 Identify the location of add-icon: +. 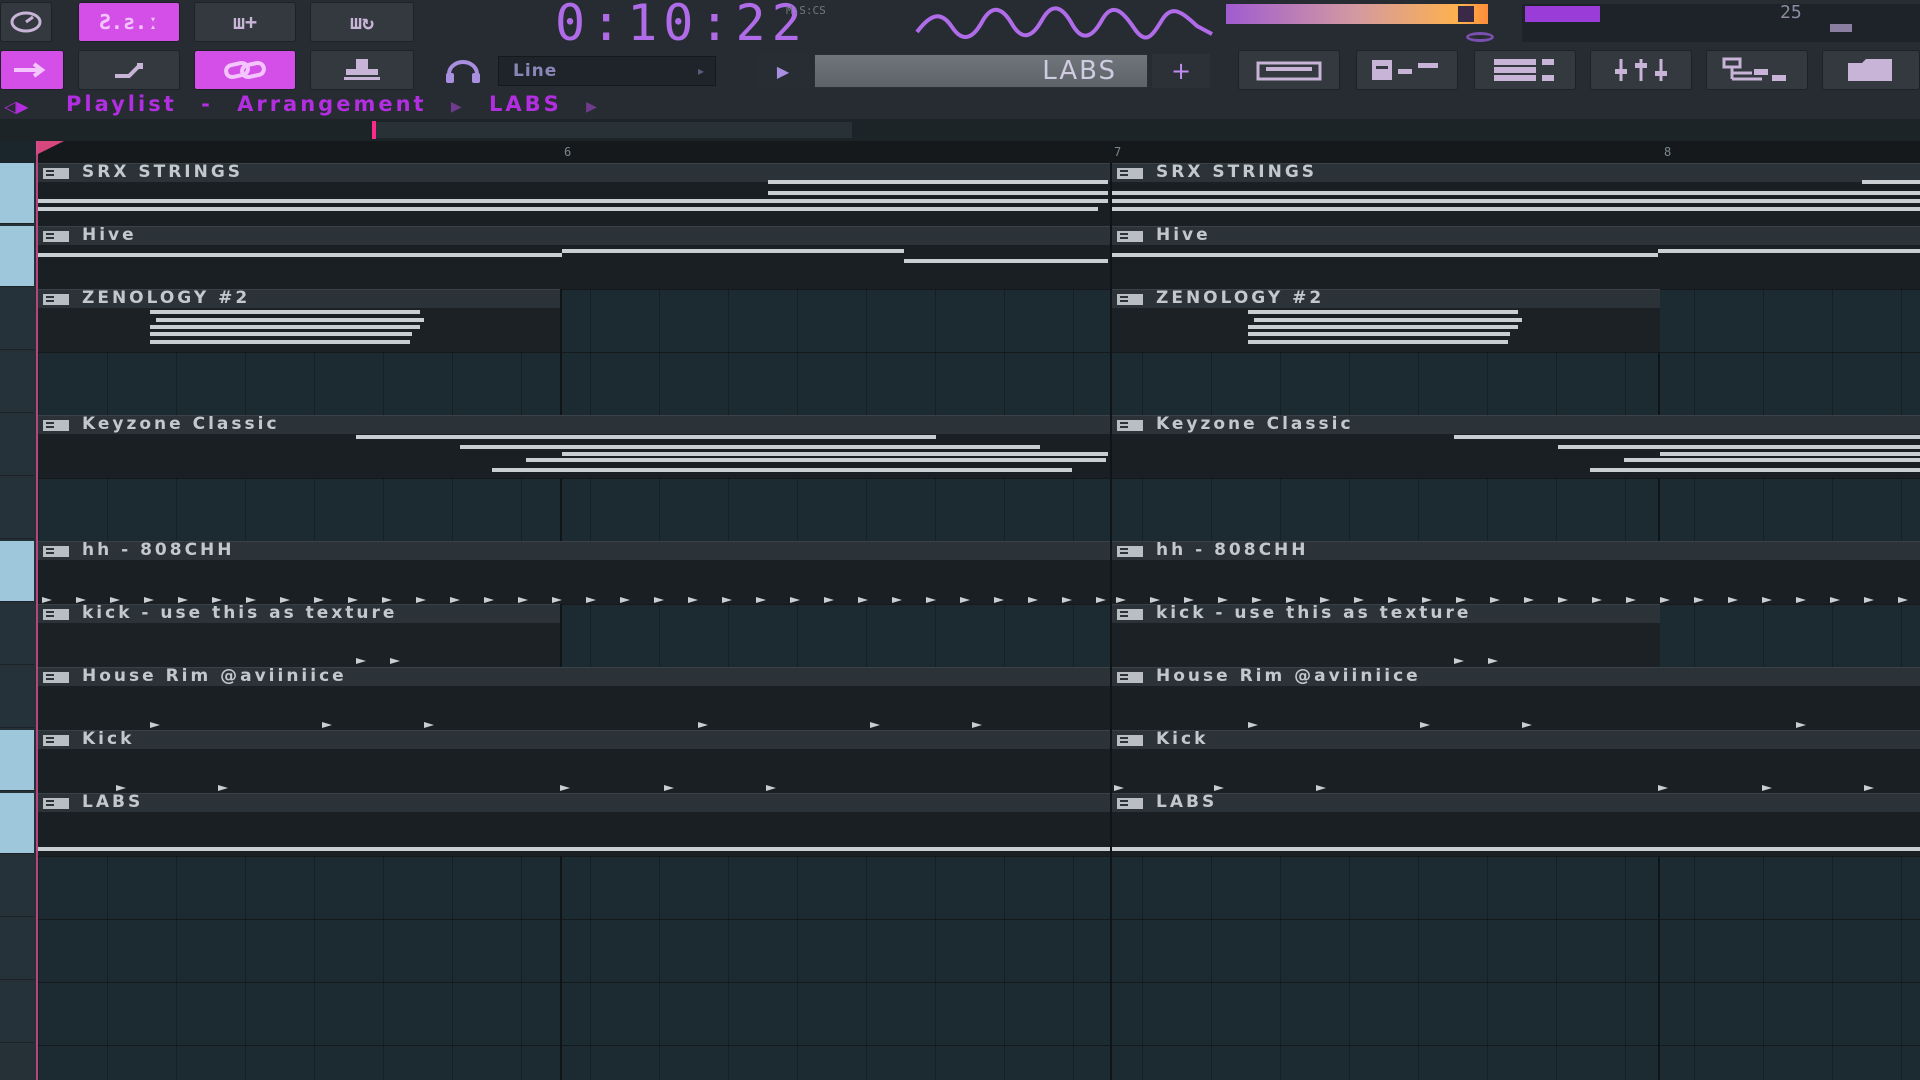
(1181, 71).